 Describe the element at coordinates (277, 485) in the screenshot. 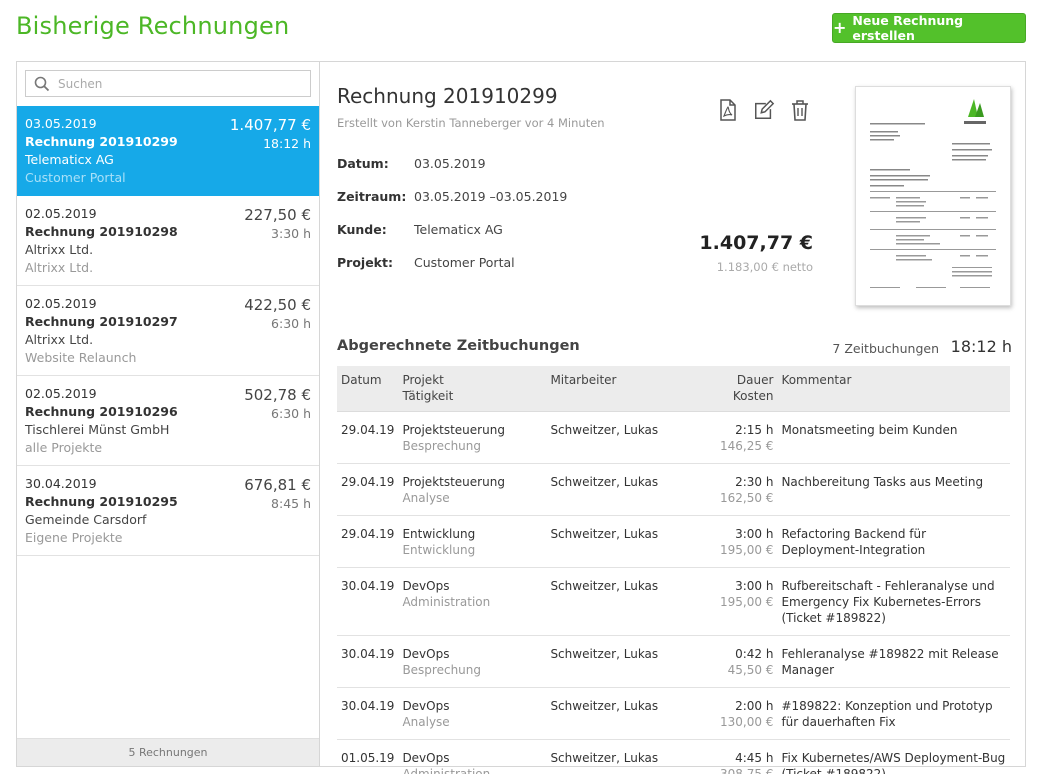

I see `invoice-amount: 676,81 €` at that location.